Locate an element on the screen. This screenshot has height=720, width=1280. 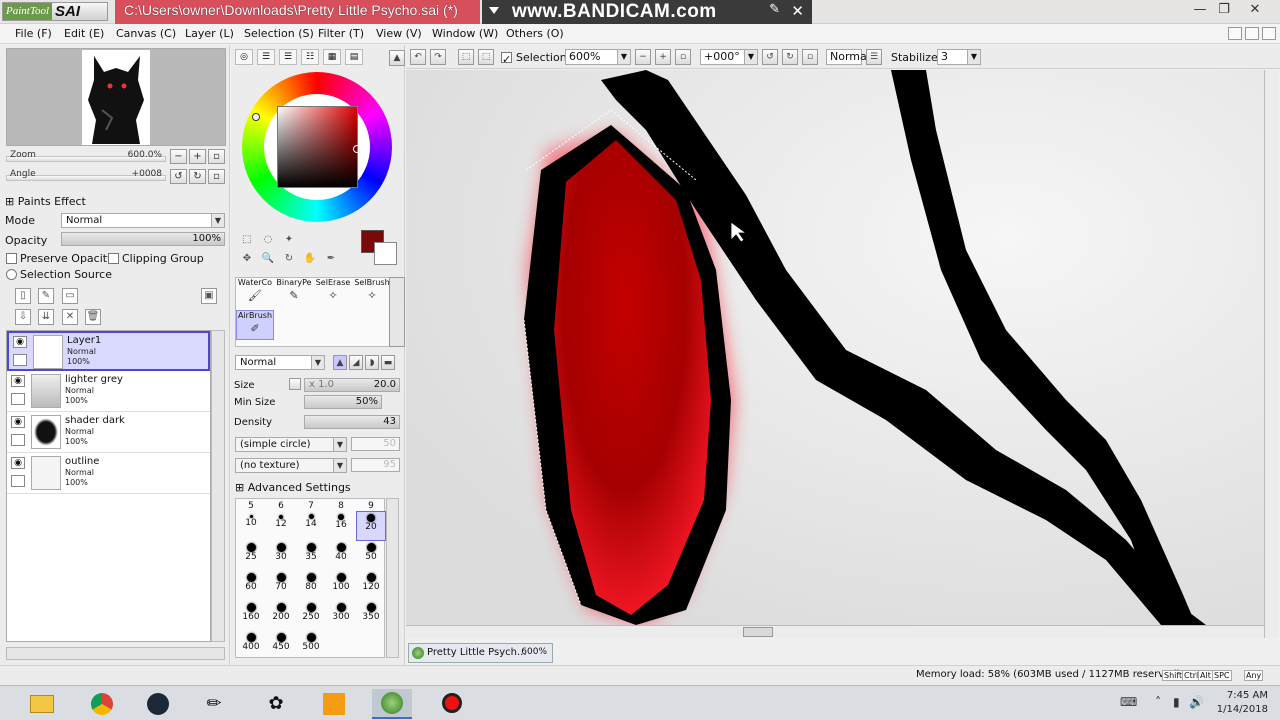
app-icon: ✿ is located at coordinates (276, 704).